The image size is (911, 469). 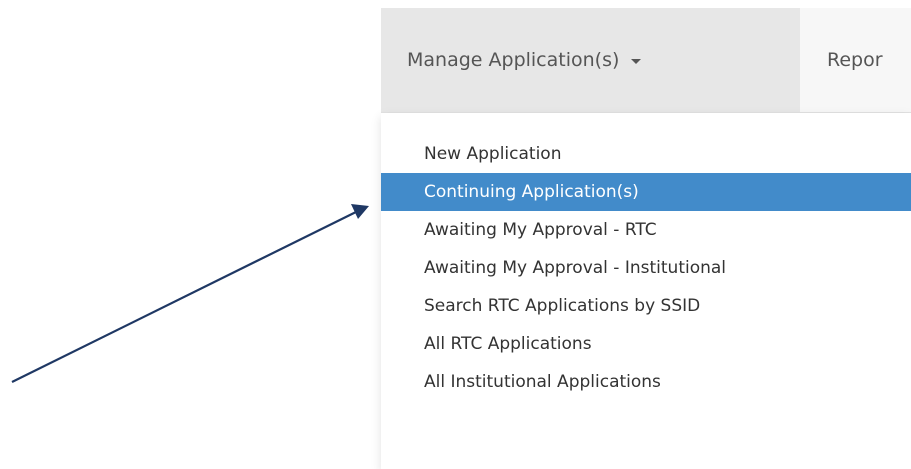 What do you see at coordinates (646, 382) in the screenshot?
I see `menu-item-all-institutional-applications: All Institutional Applications` at bounding box center [646, 382].